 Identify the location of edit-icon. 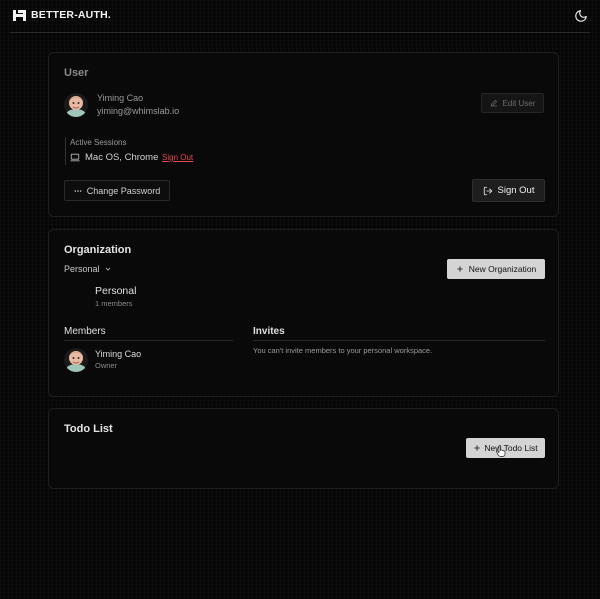
(493, 103).